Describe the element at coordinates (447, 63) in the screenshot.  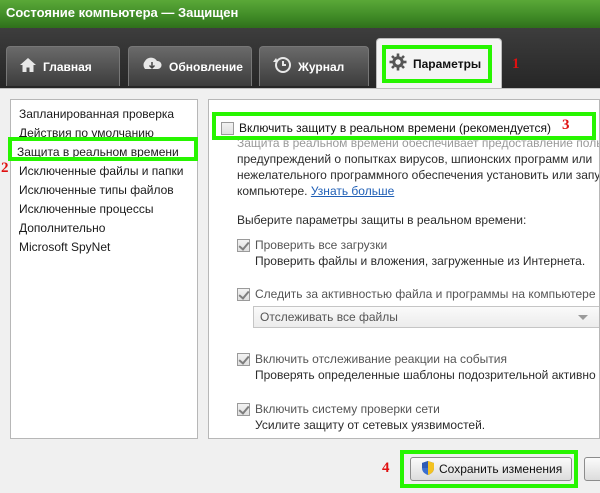
I see `tab-label: Параметры` at that location.